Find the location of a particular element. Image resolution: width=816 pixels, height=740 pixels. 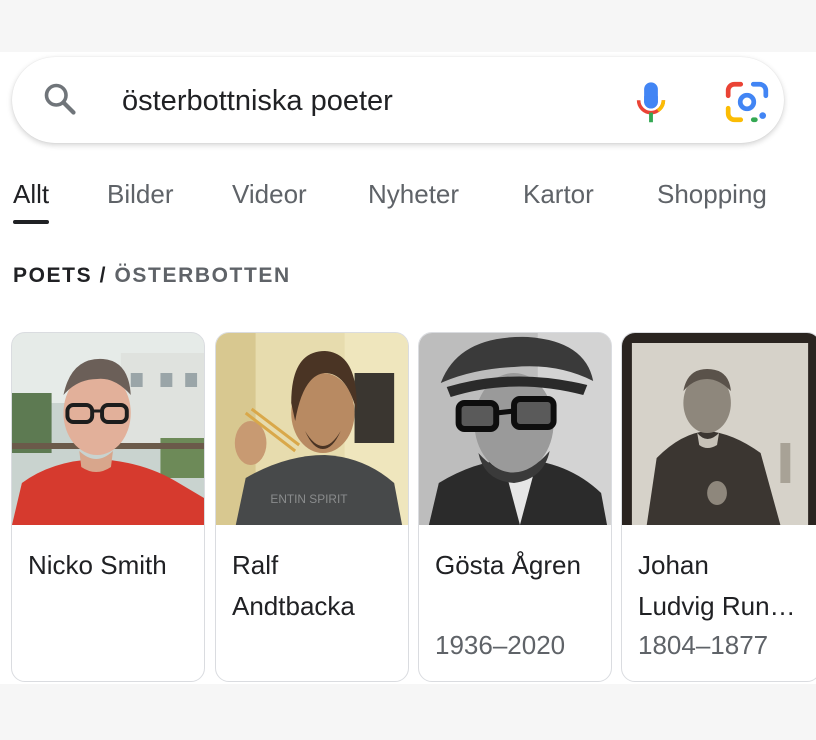

person-card: ENTIN SPIRIT Ralf Andtbacka is located at coordinates (312, 507).